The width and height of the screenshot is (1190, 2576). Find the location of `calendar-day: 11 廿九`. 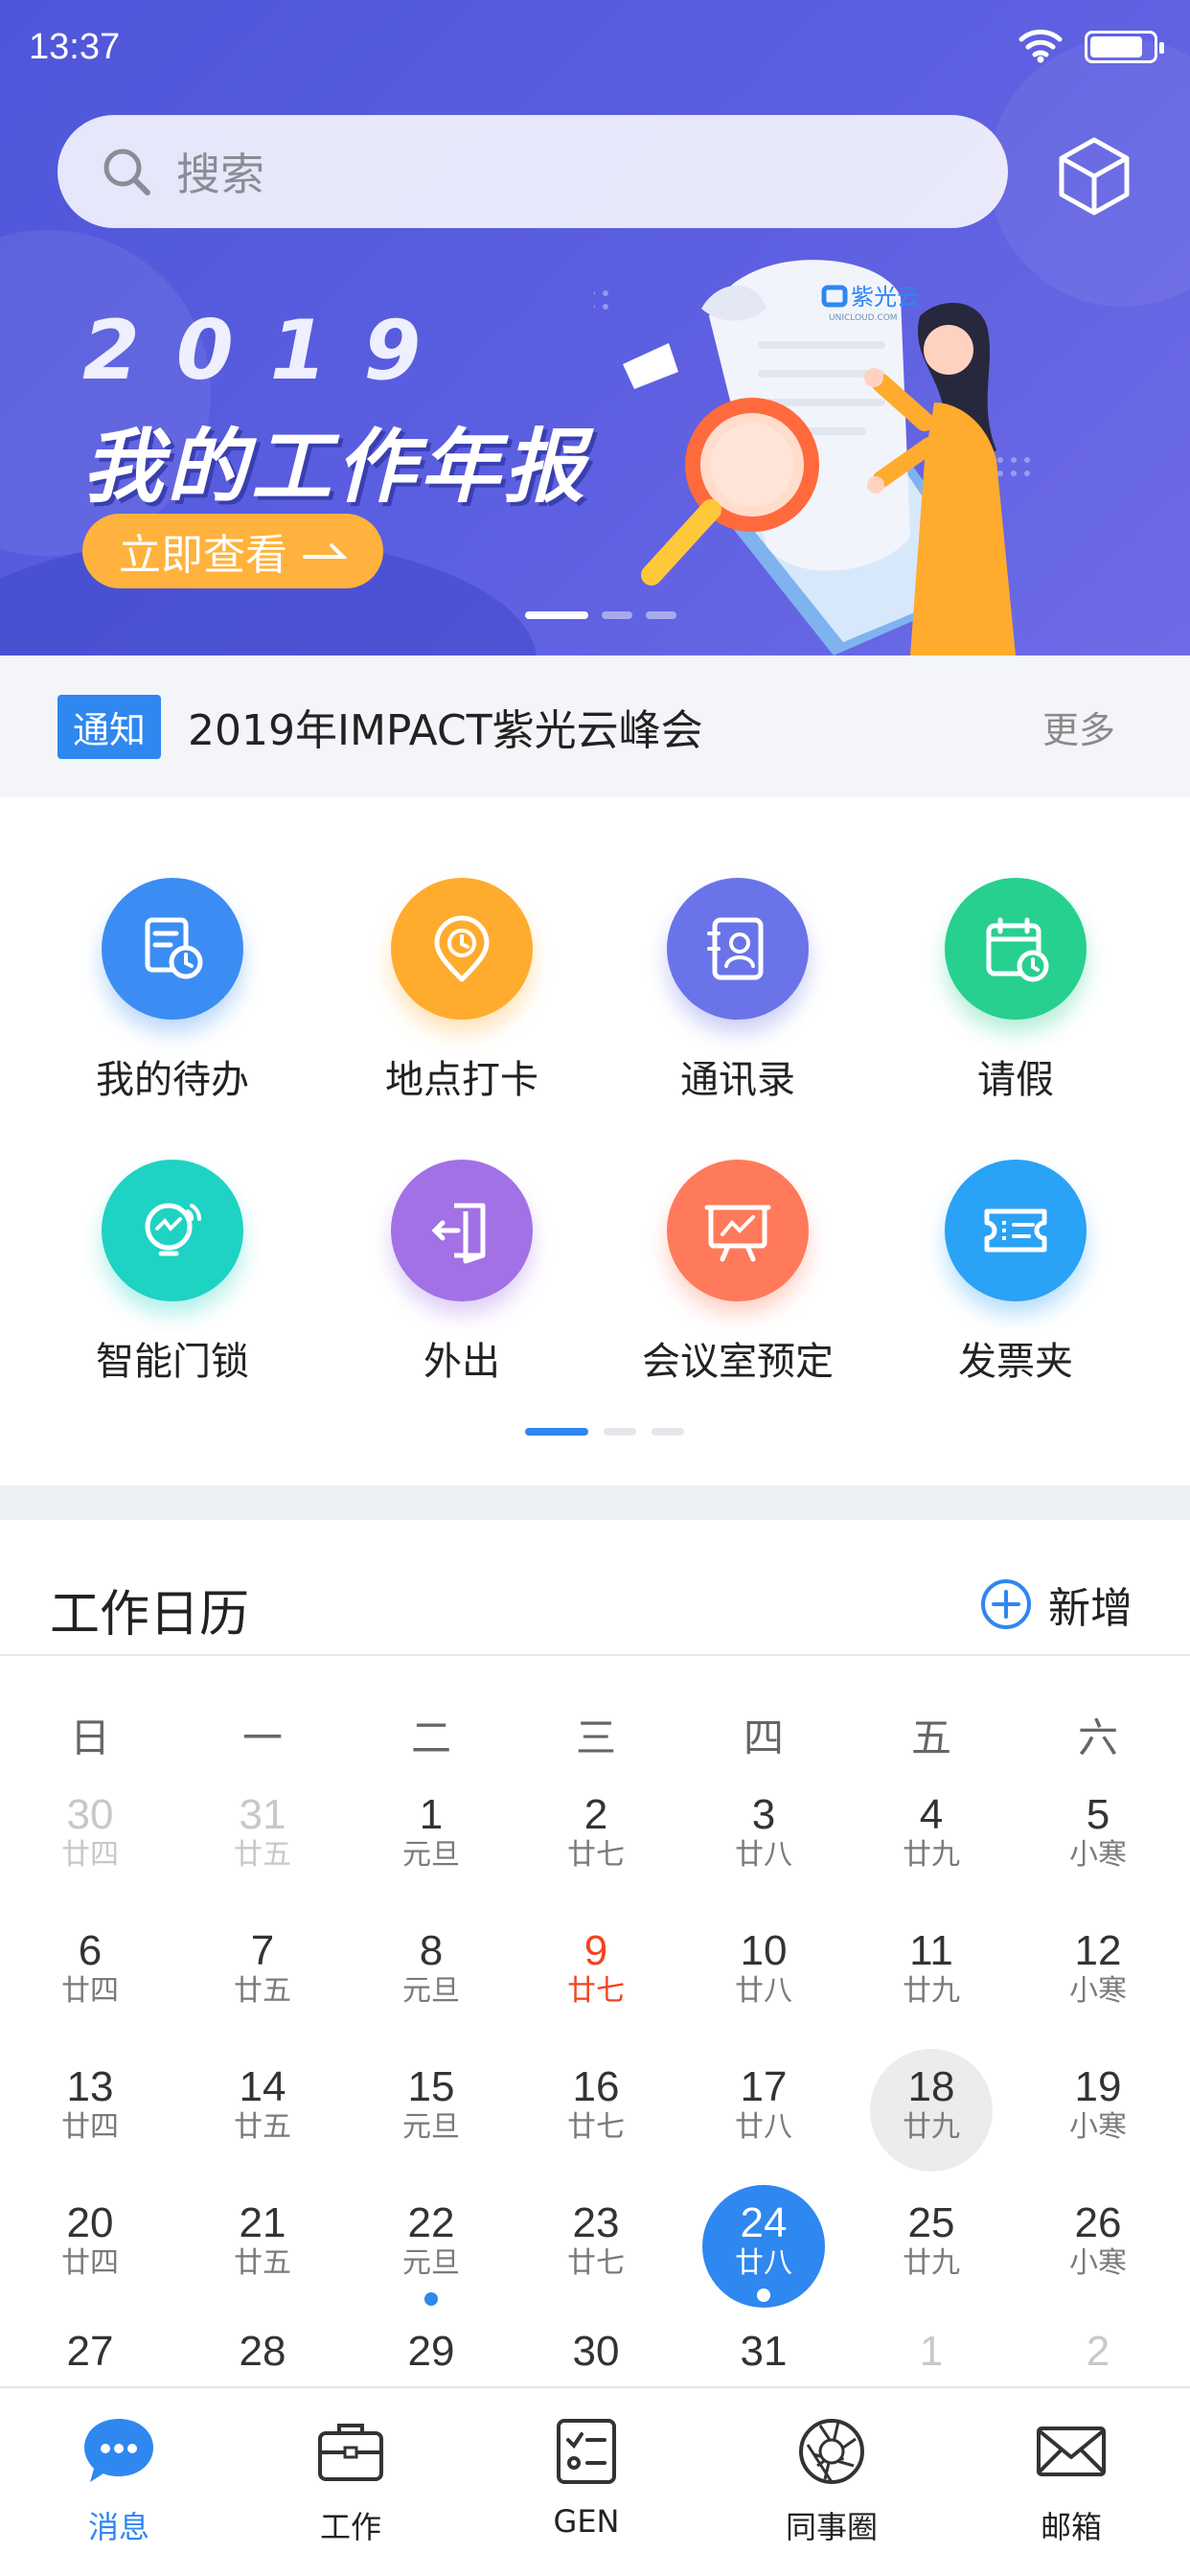

calendar-day: 11 廿九 is located at coordinates (932, 1974).